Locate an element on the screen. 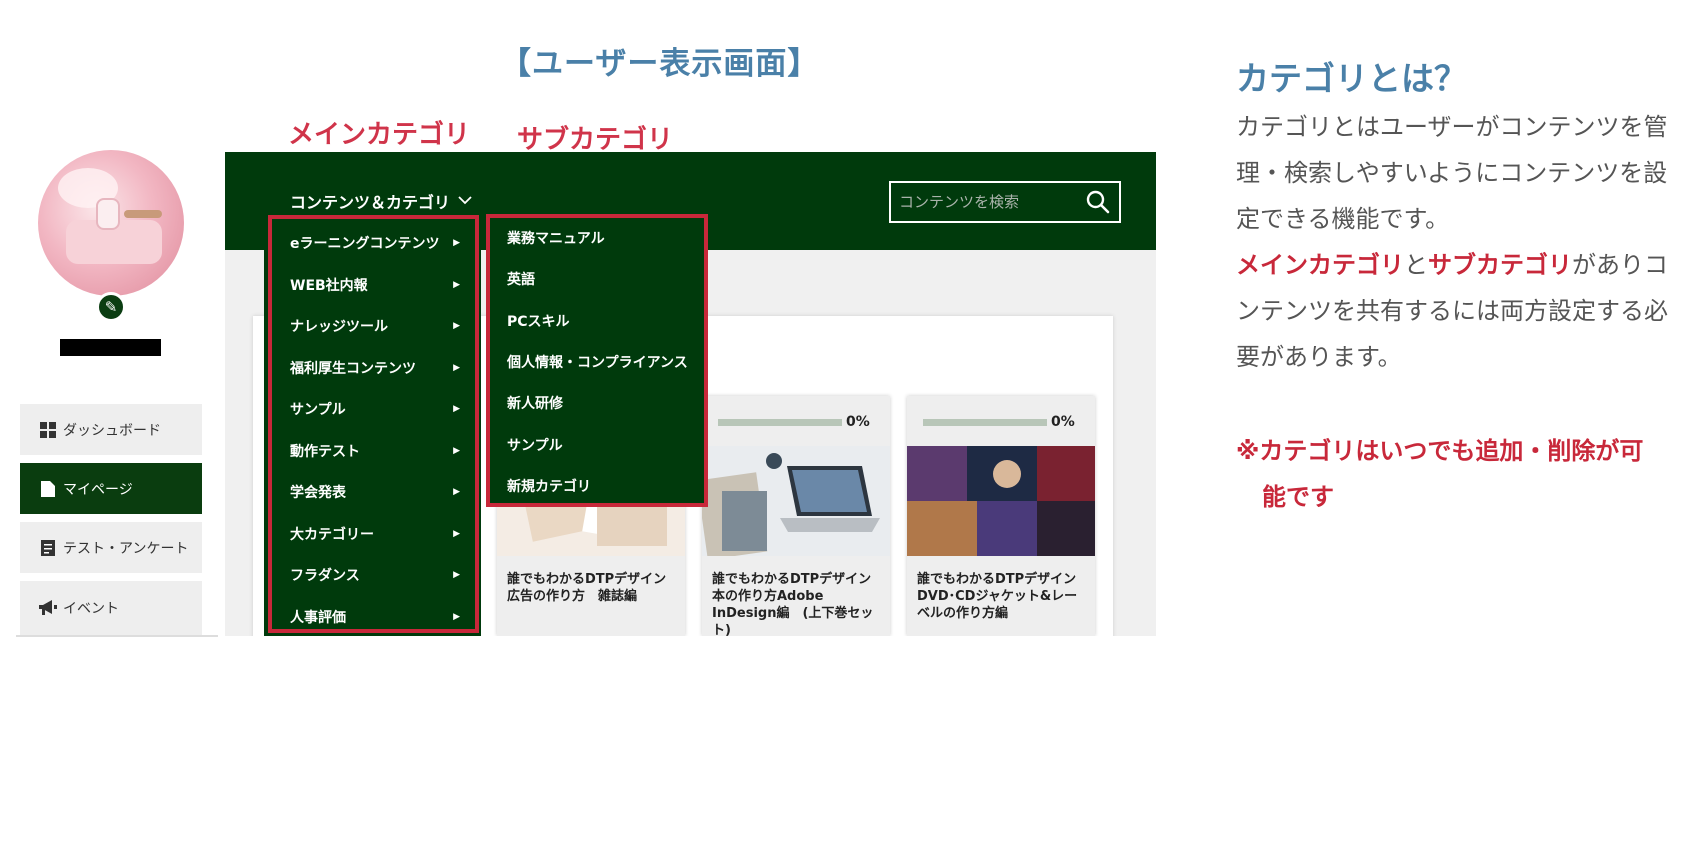 The image size is (1706, 844). avatar is located at coordinates (111, 223).